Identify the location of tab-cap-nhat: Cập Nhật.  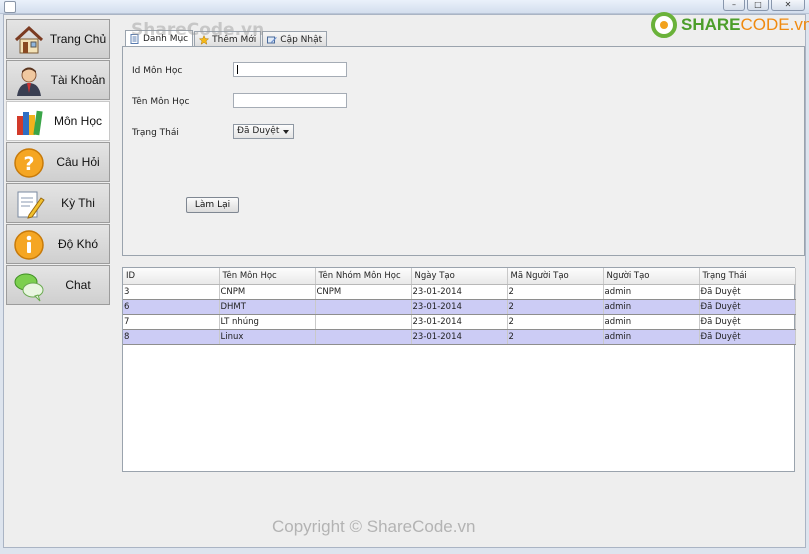
(295, 39).